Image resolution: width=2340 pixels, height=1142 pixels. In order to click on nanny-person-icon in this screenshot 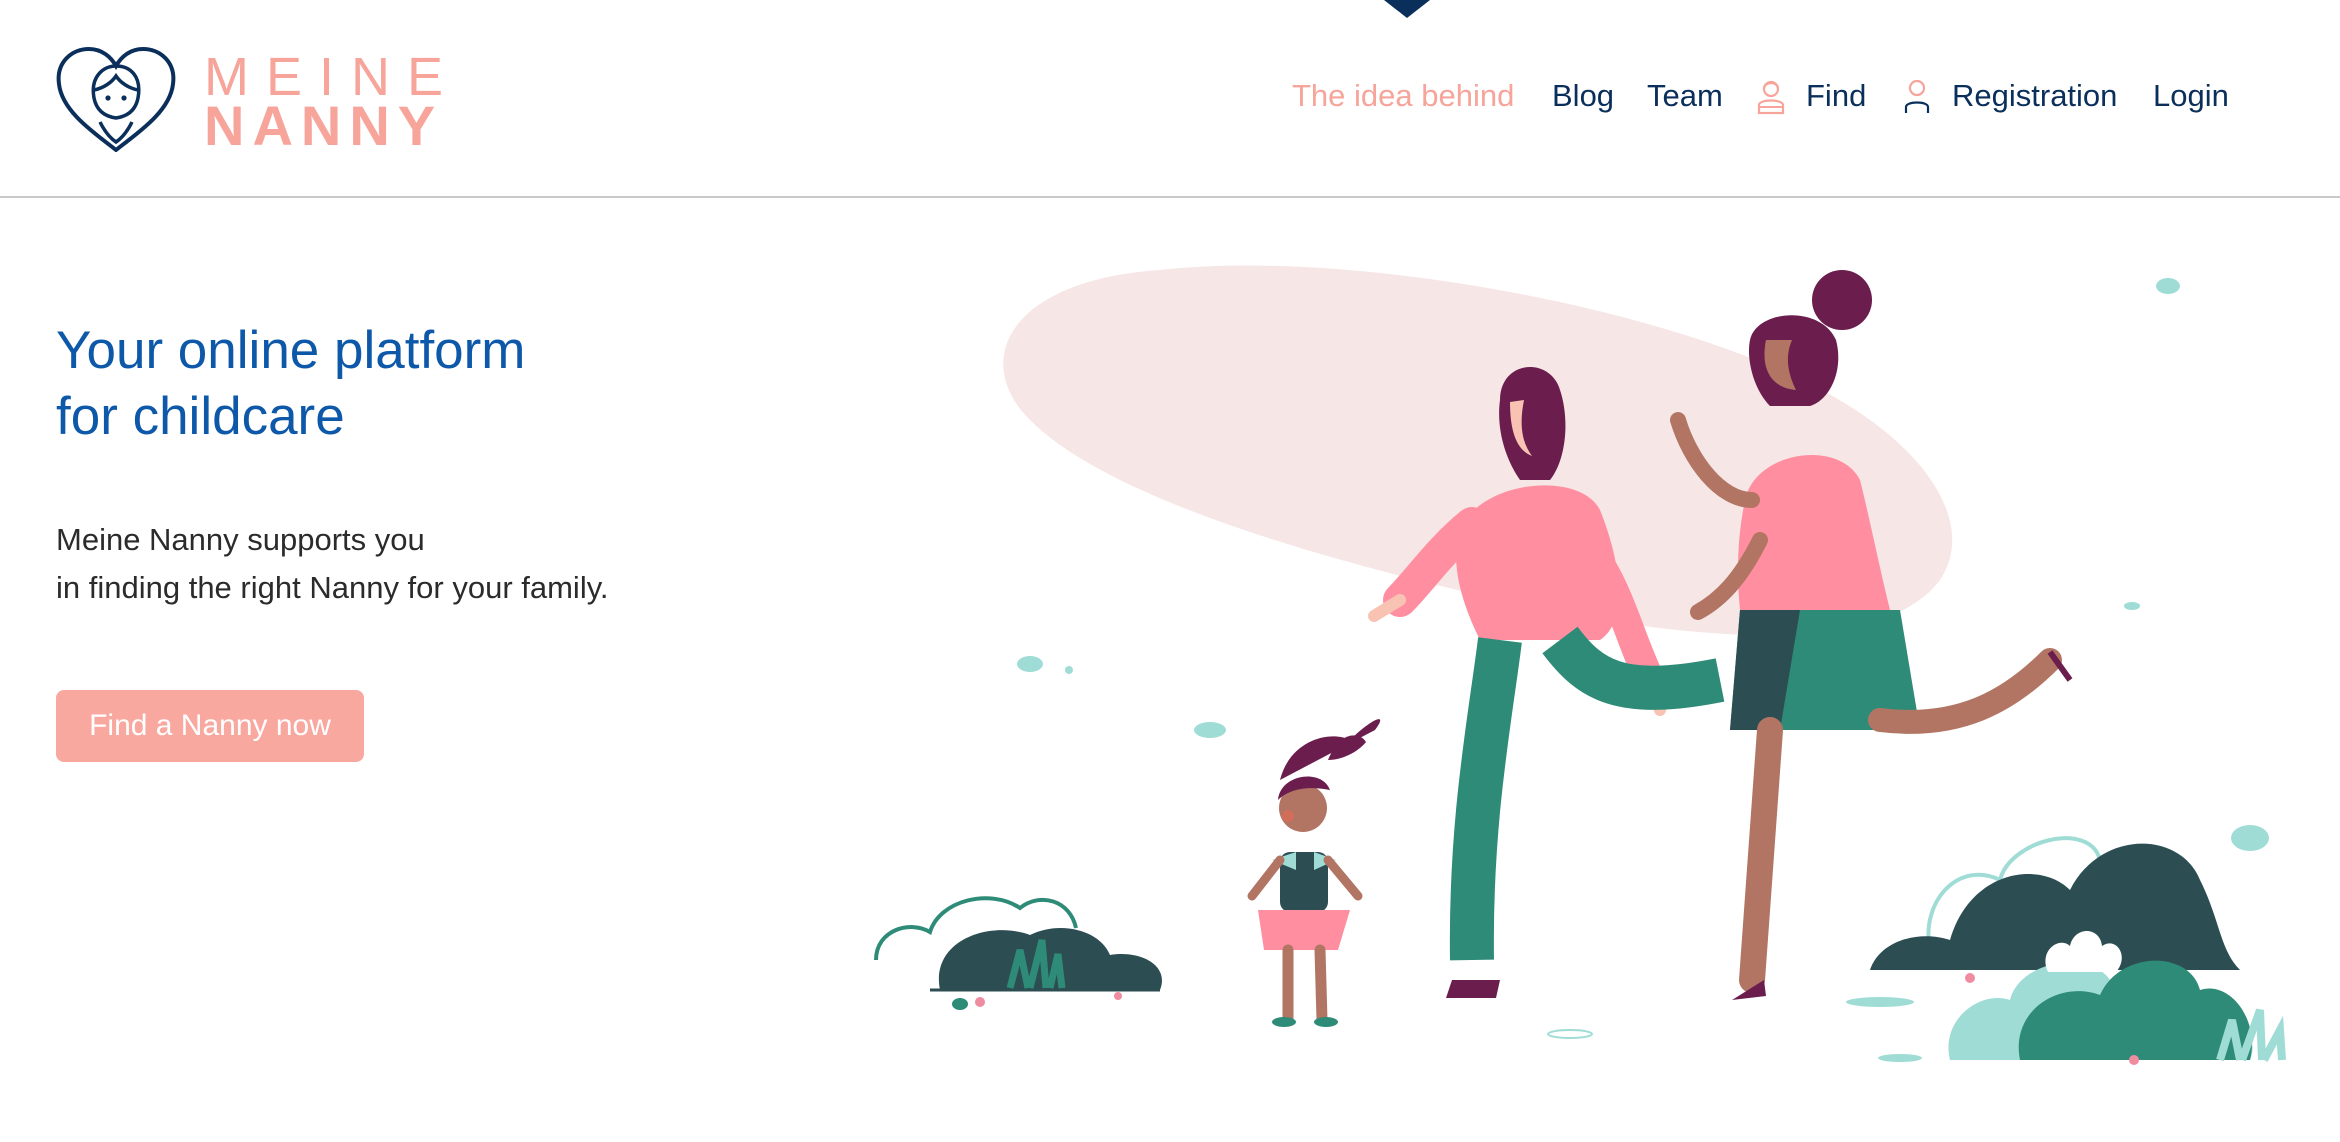, I will do `click(1771, 97)`.